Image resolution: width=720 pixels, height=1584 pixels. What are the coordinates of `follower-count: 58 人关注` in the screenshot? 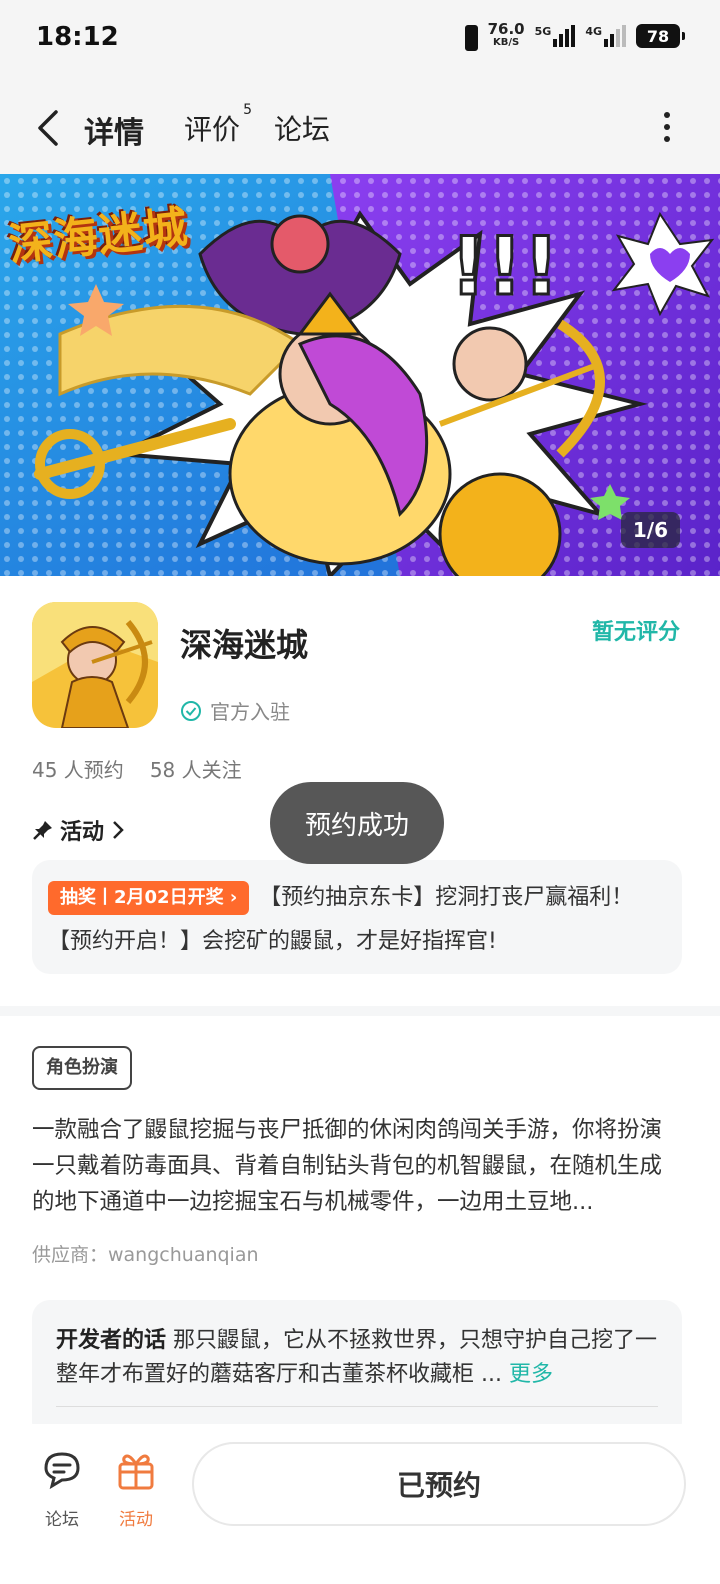 It's located at (195, 770).